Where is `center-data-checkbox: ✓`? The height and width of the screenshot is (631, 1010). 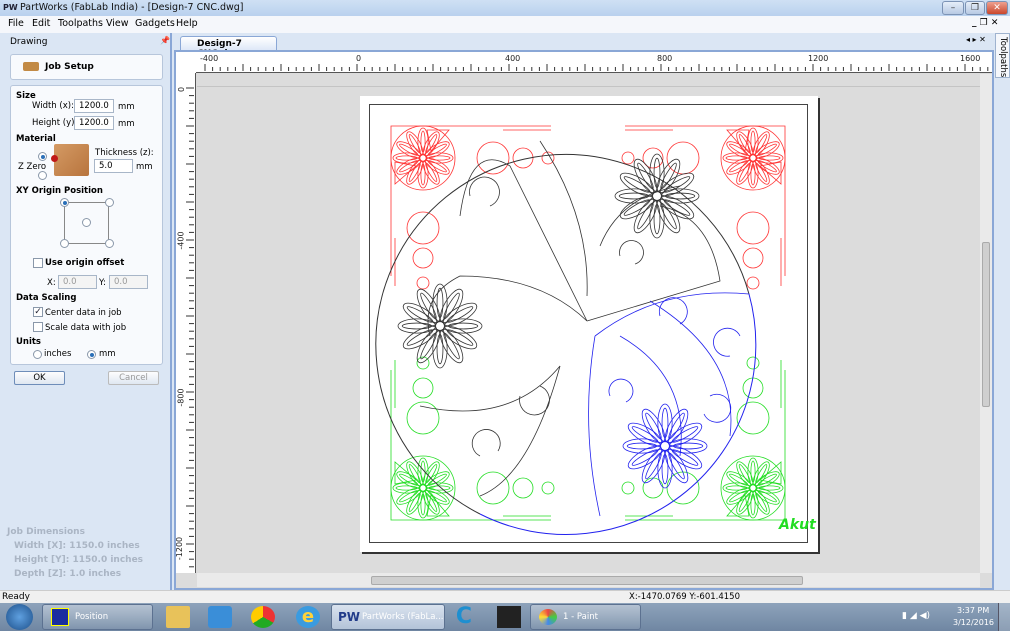
center-data-checkbox: ✓ is located at coordinates (38, 312).